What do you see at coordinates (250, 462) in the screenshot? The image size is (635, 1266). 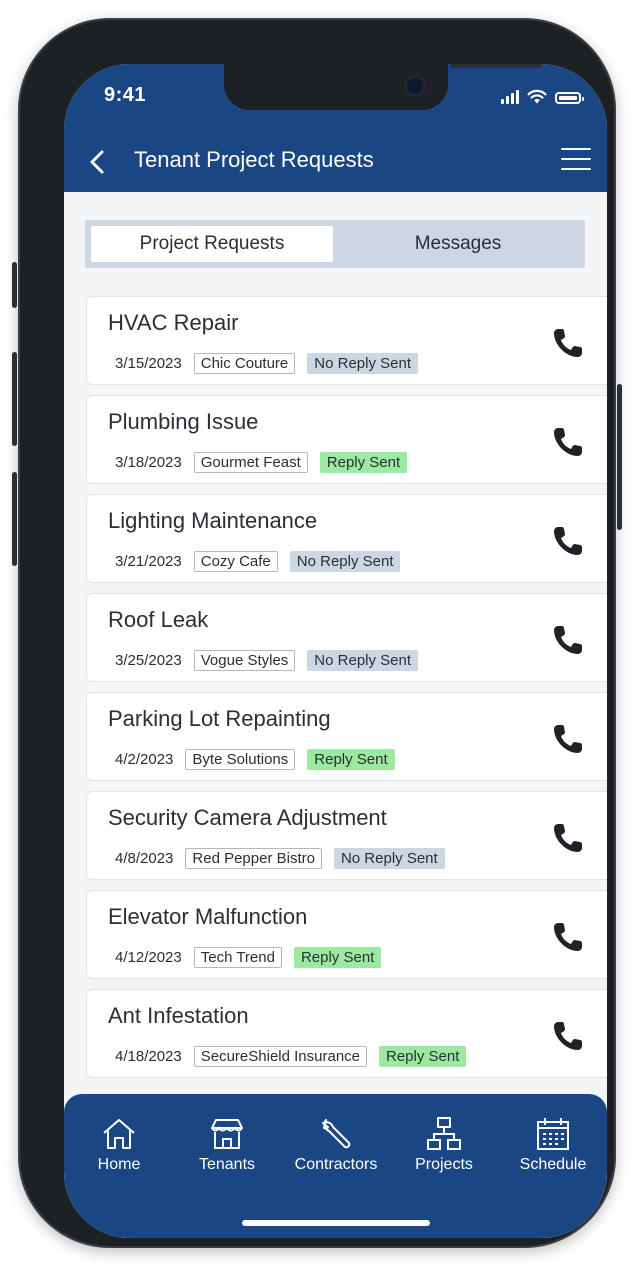 I see `tenant-tag: Gourmet Feast` at bounding box center [250, 462].